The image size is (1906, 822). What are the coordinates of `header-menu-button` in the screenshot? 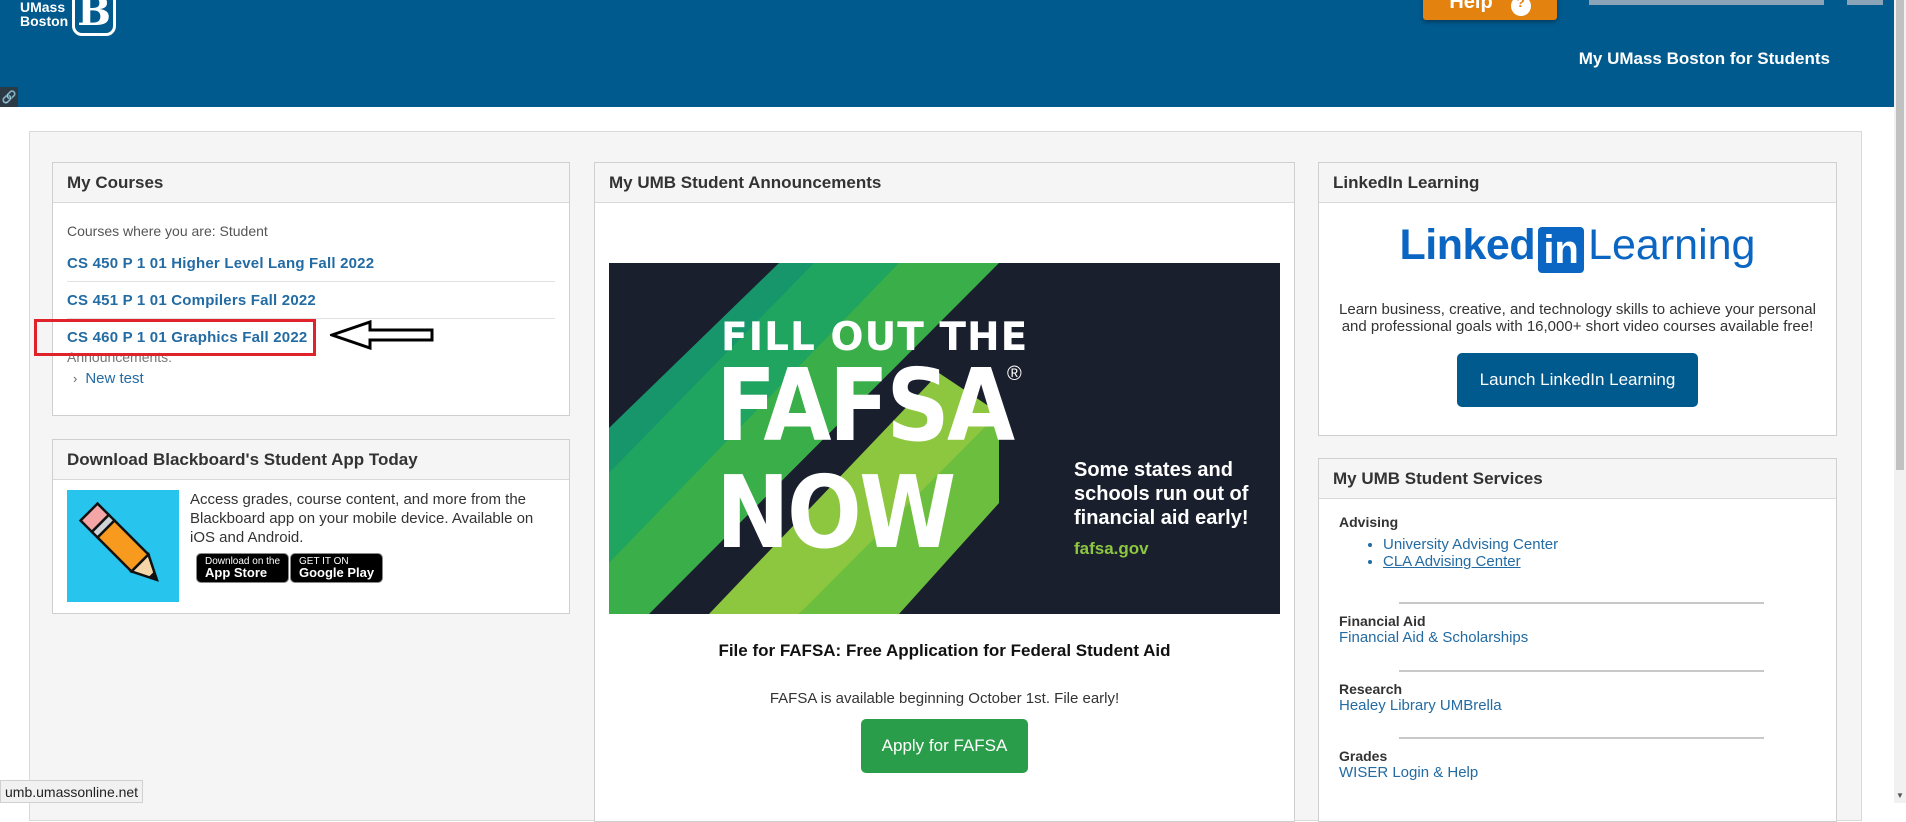 It's located at (1865, 2).